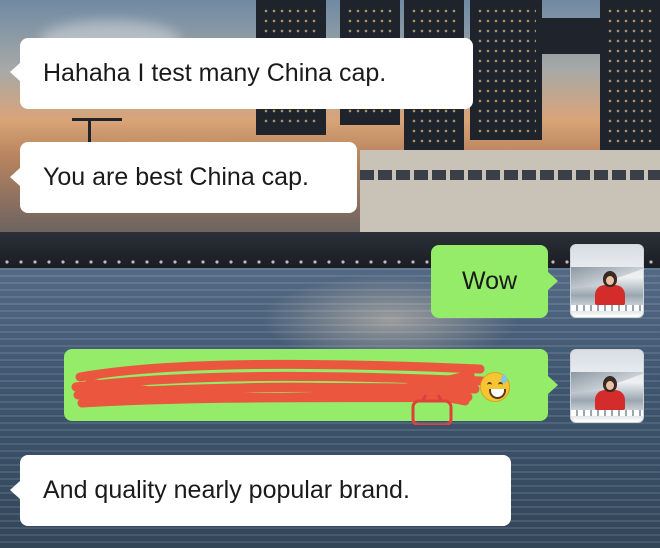  I want to click on message-bubble: You are best China cap., so click(188, 177).